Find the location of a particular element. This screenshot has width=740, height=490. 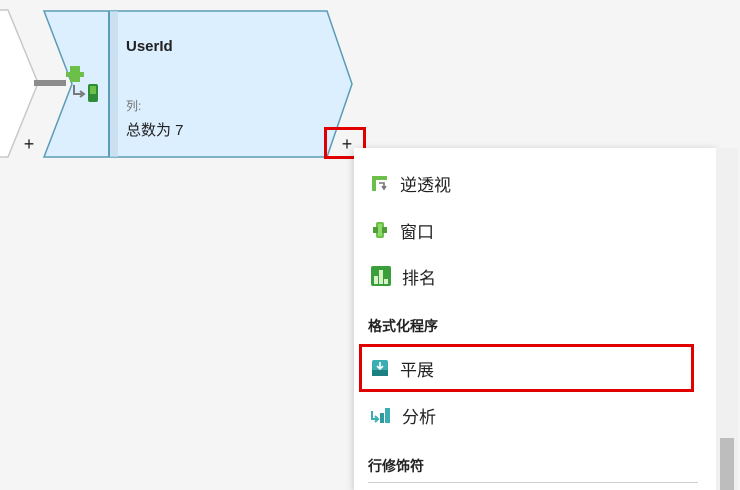

section-formatters: 格式化程序 is located at coordinates (403, 326).